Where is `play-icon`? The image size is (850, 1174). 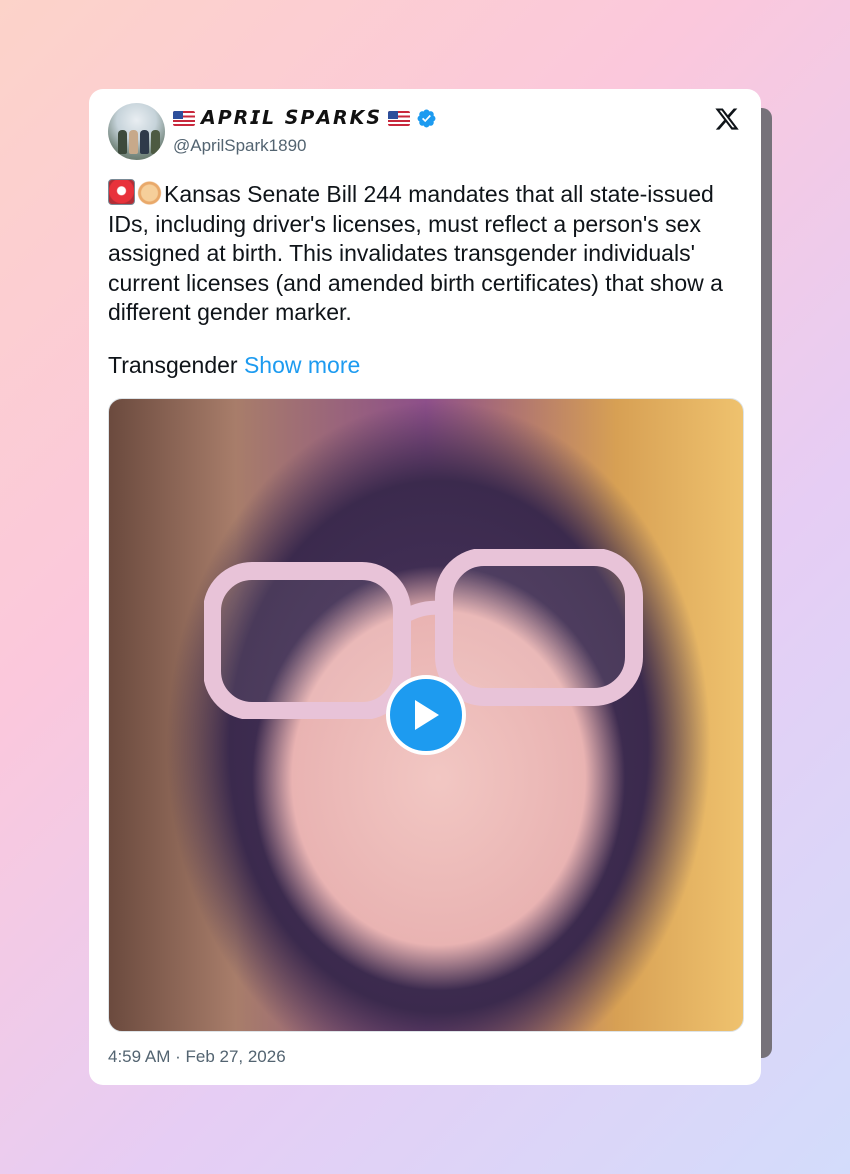 play-icon is located at coordinates (427, 715).